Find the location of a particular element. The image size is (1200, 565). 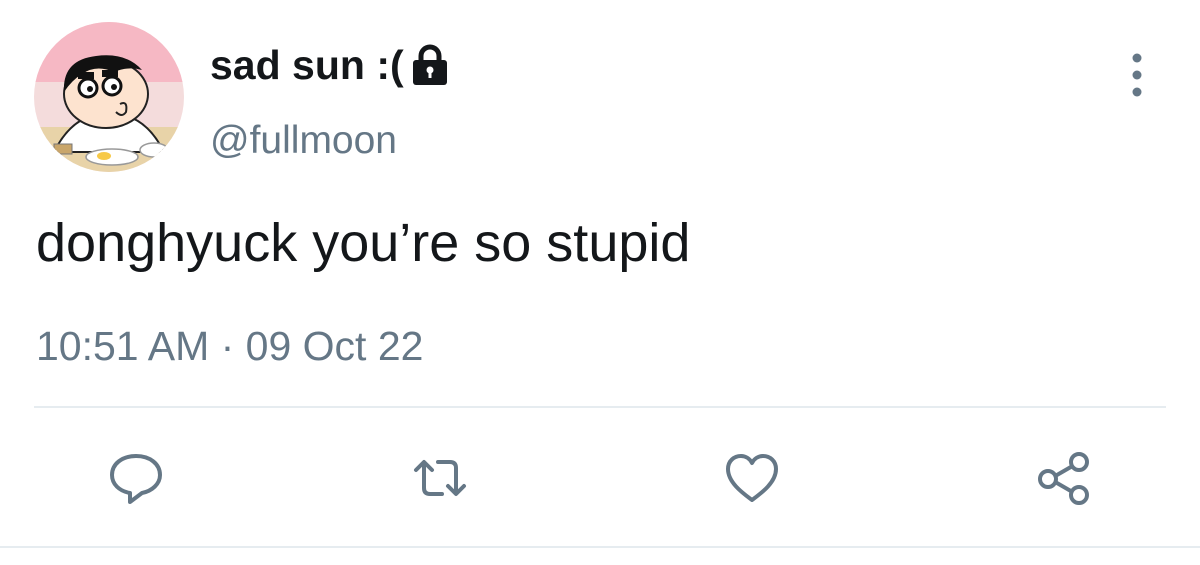

heart-icon is located at coordinates (752, 478).